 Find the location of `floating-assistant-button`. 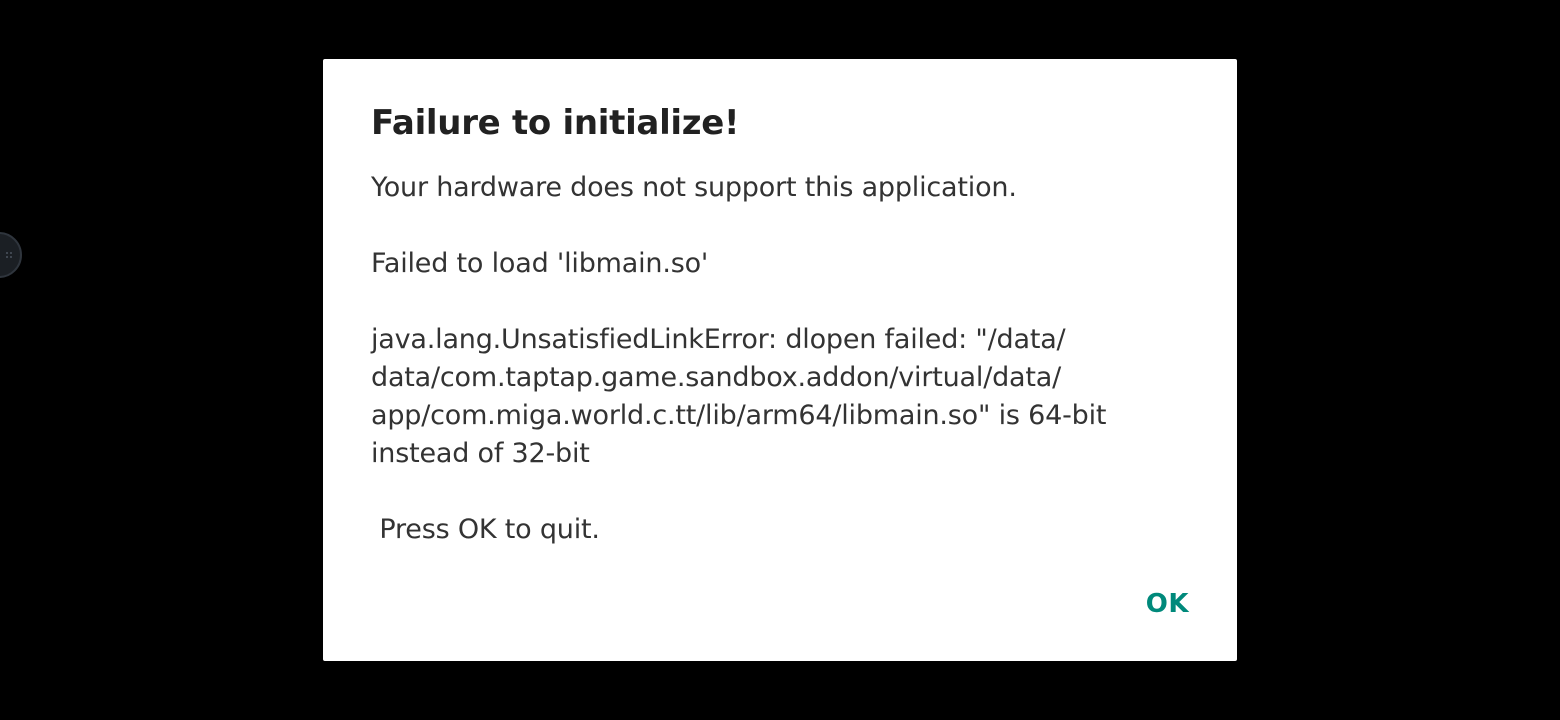

floating-assistant-button is located at coordinates (11, 255).